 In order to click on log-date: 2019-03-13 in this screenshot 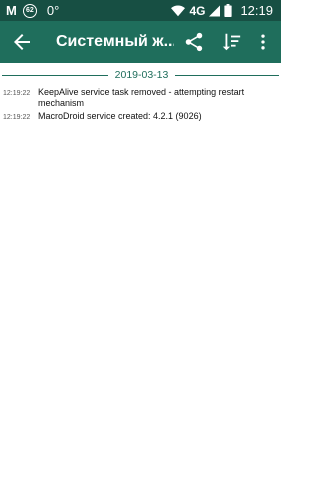, I will do `click(141, 75)`.